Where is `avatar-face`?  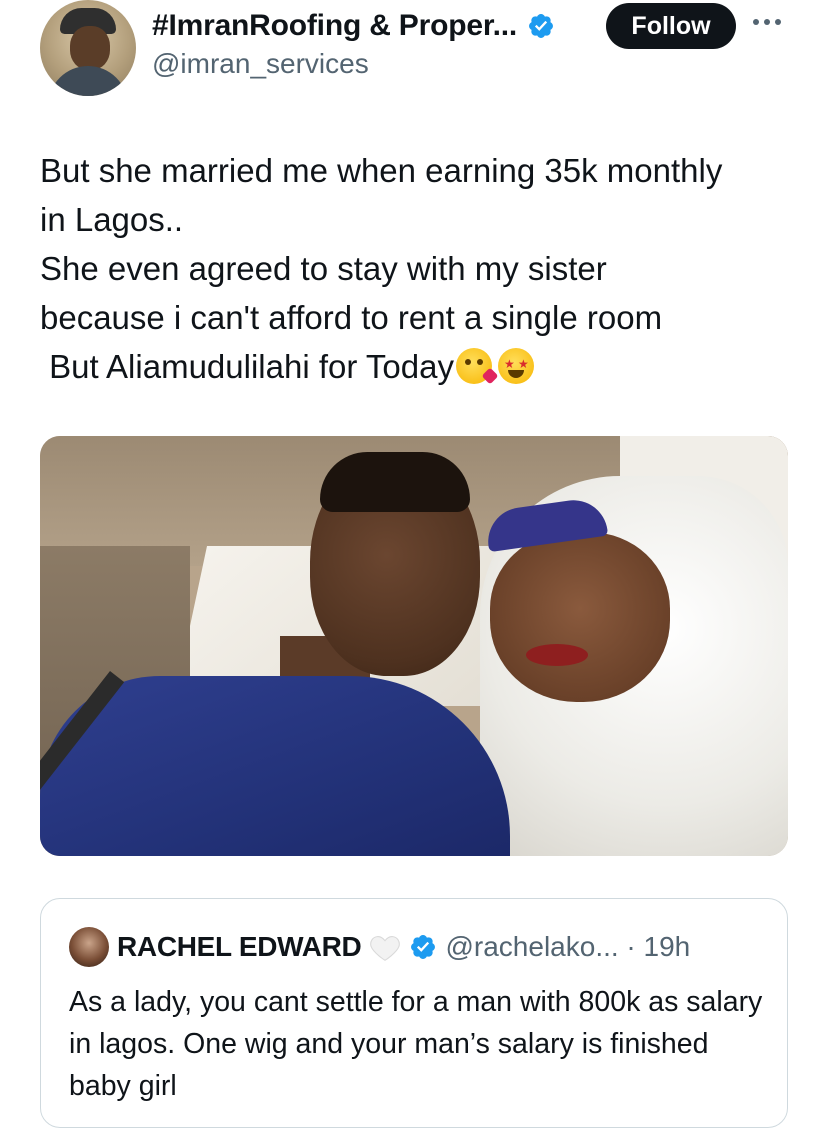 avatar-face is located at coordinates (90, 48).